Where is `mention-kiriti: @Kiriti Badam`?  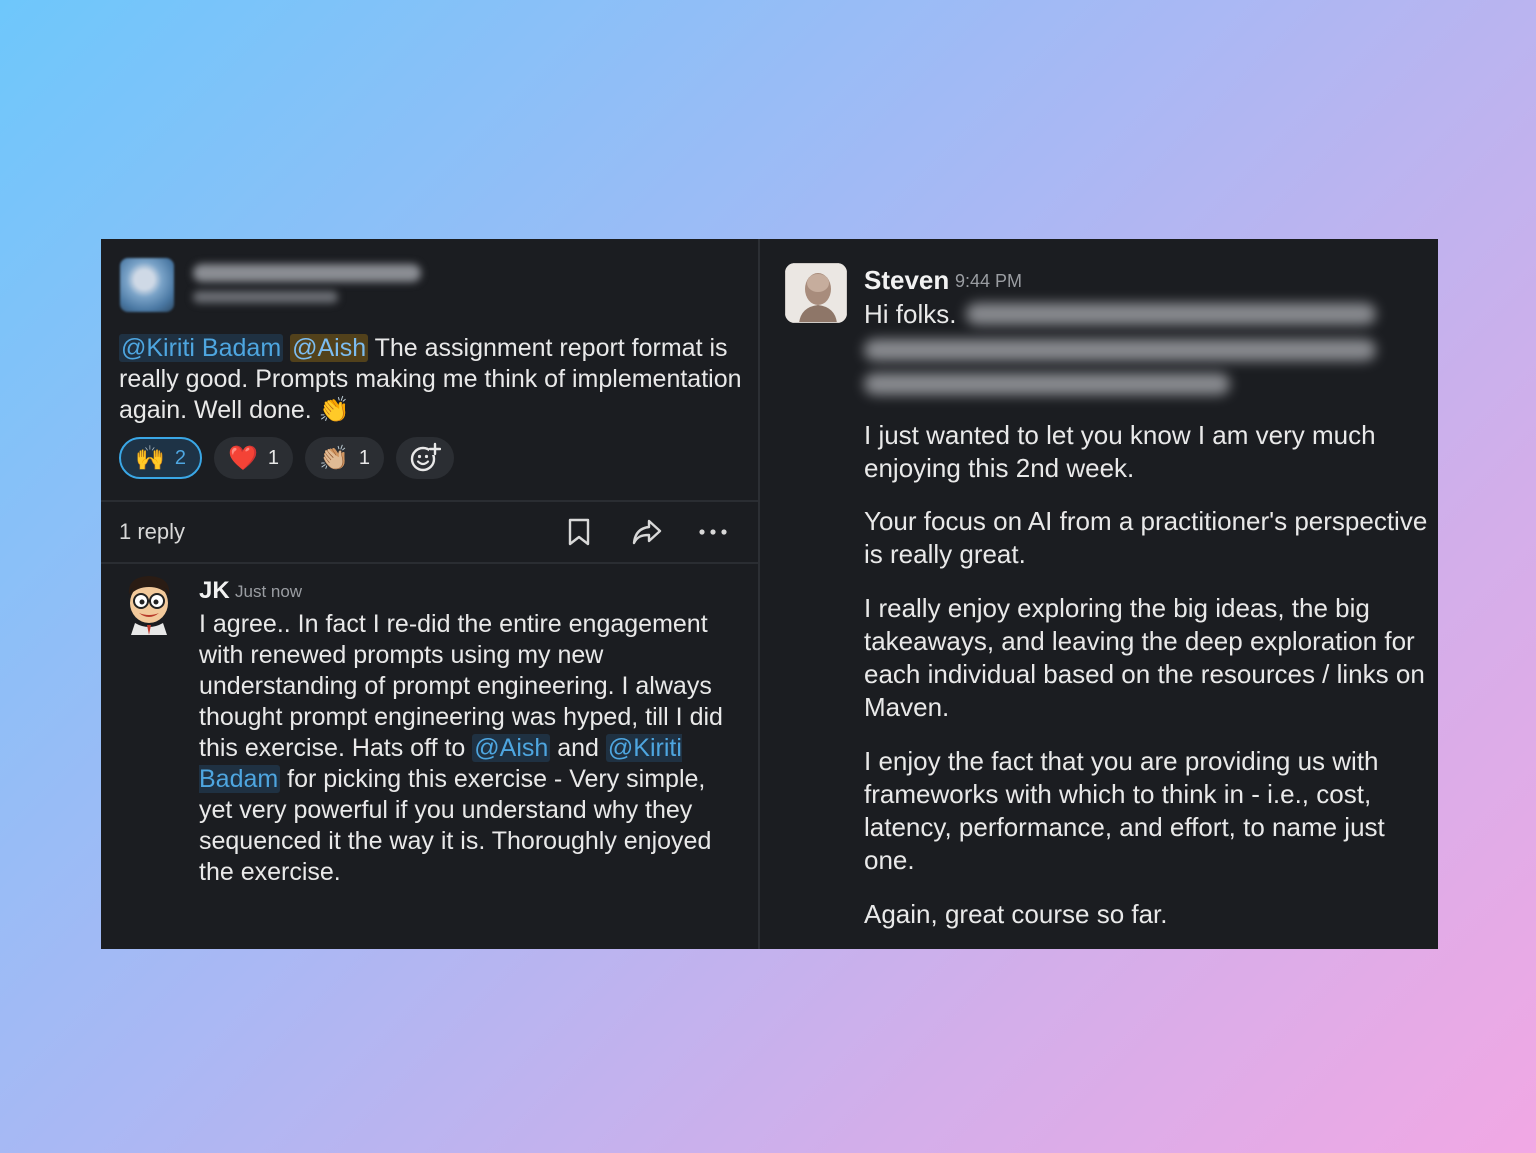
mention-kiriti: @Kiriti Badam is located at coordinates (201, 348).